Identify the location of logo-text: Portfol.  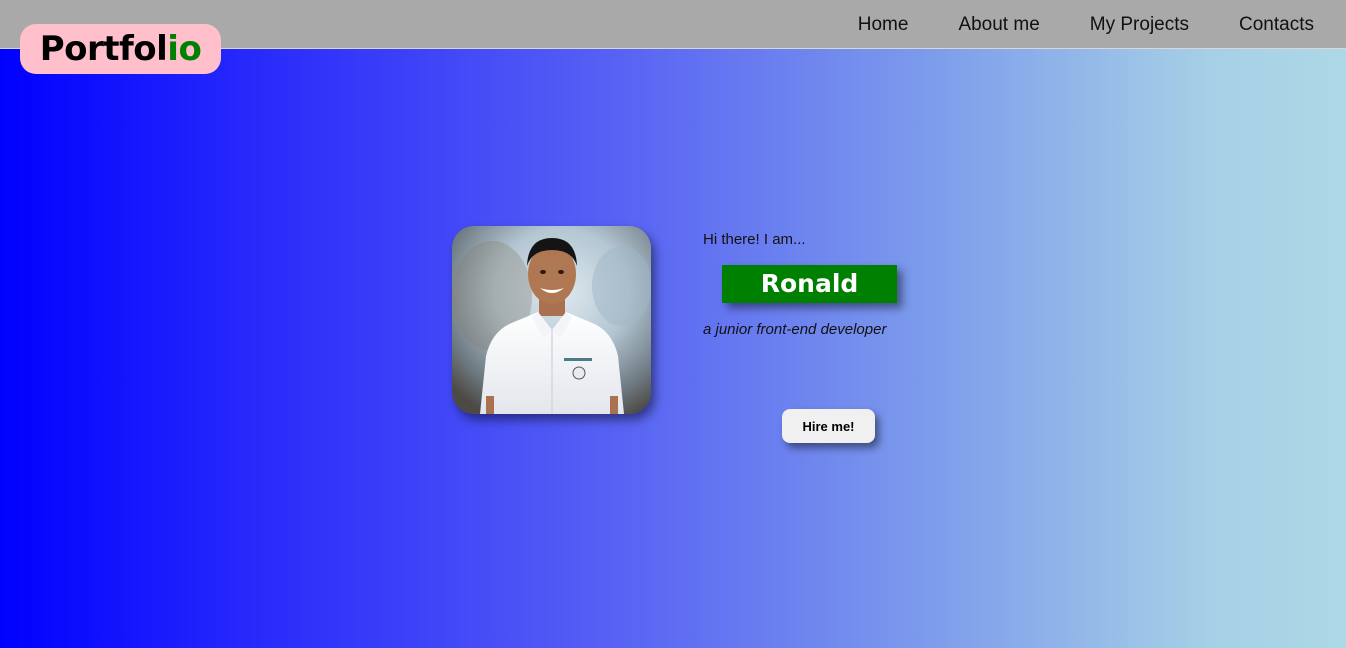
(103, 49).